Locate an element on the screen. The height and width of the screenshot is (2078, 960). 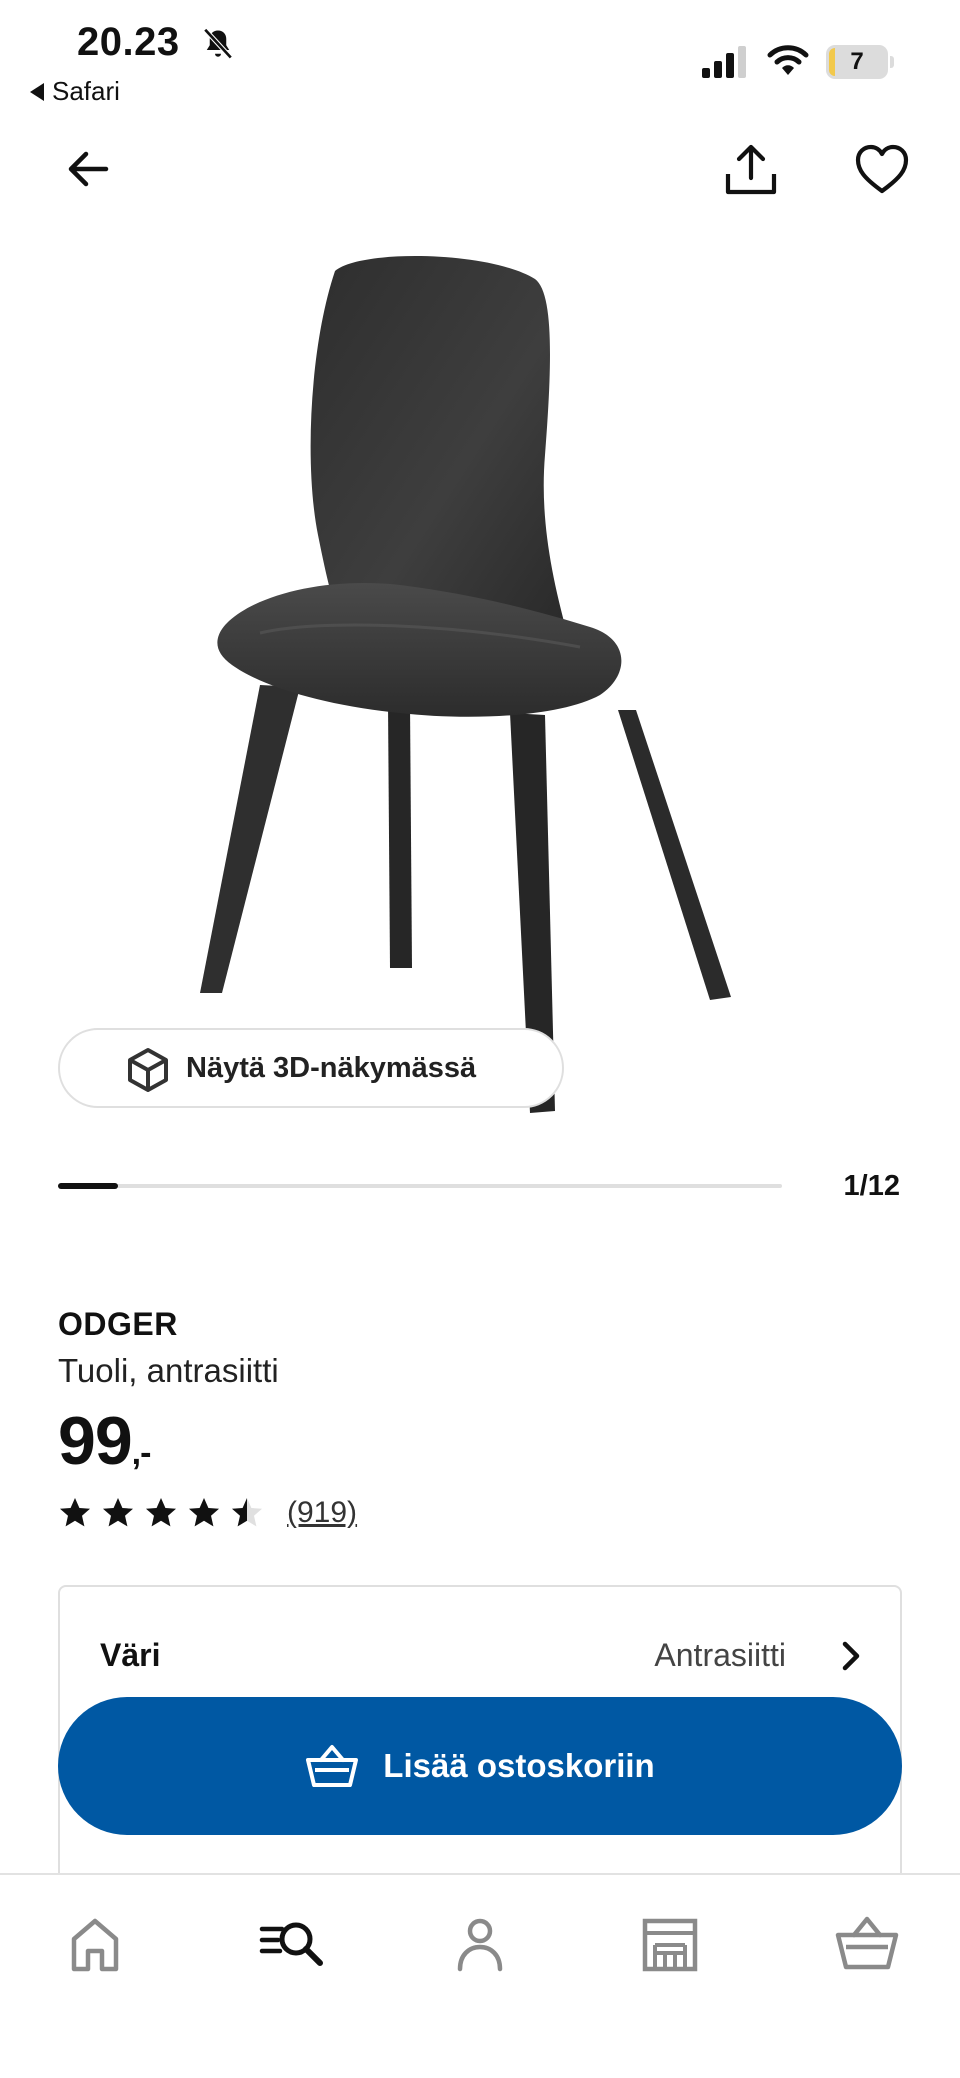
color-label: Väri is located at coordinates (130, 1655).